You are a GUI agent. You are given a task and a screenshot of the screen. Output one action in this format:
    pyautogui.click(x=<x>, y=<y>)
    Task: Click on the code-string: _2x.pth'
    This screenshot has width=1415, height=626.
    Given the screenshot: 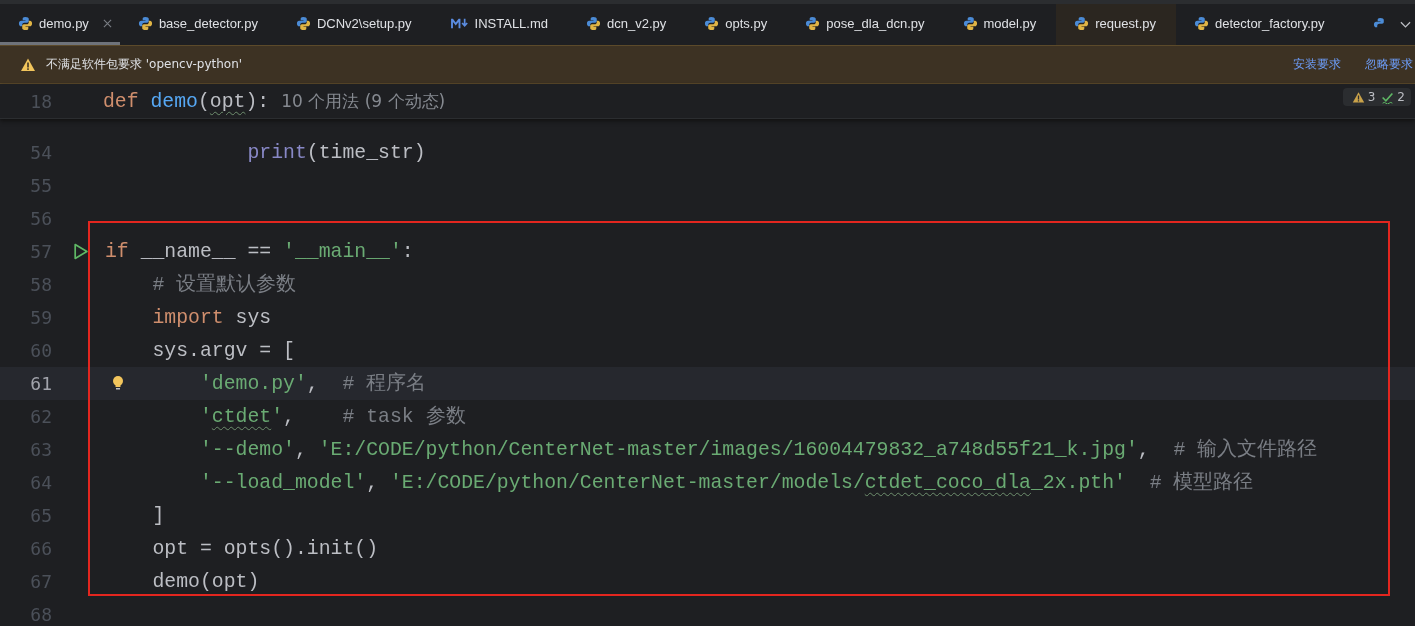 What is the action you would take?
    pyautogui.click(x=1078, y=482)
    